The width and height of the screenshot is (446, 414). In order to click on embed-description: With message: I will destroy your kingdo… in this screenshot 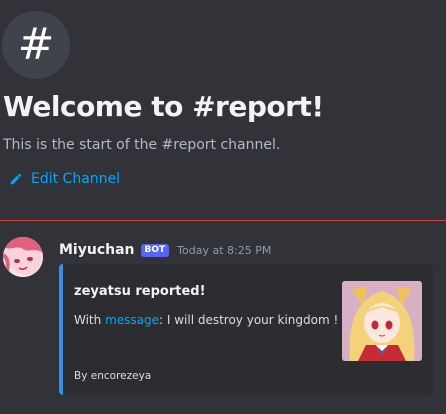, I will do `click(206, 320)`.